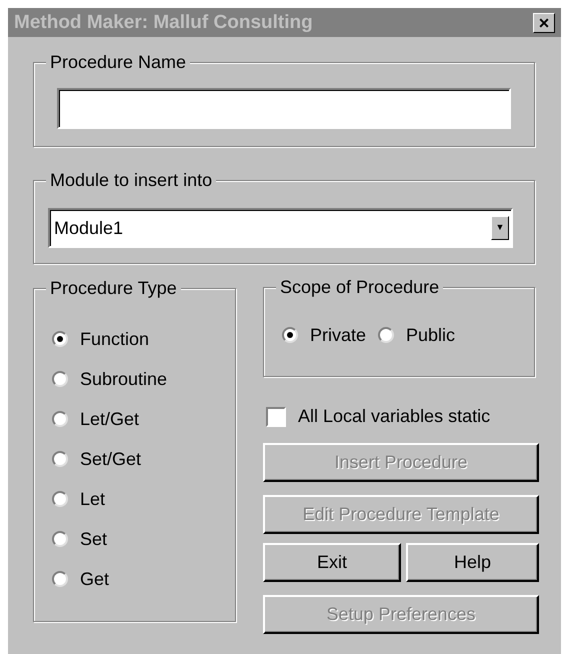 The image size is (567, 654). What do you see at coordinates (338, 335) in the screenshot?
I see `radio-label: Private` at bounding box center [338, 335].